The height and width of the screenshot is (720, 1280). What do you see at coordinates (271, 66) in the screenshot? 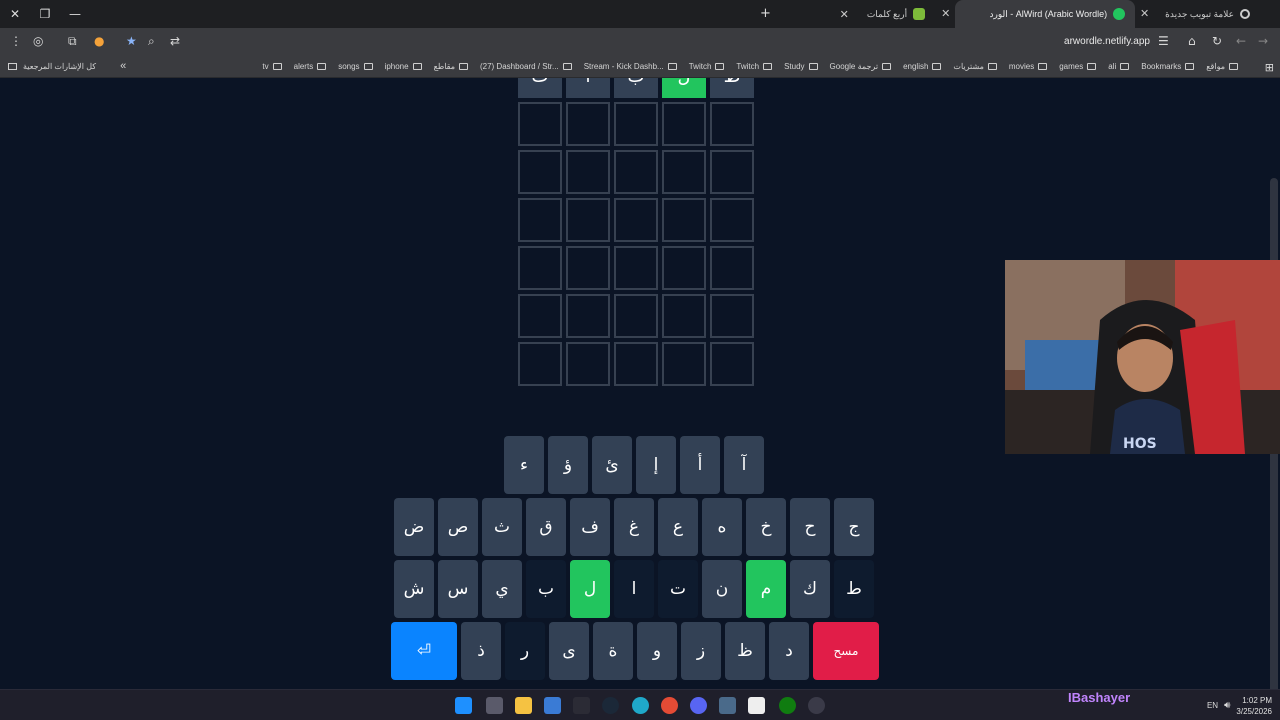
I see `bookmark-item: tv` at bounding box center [271, 66].